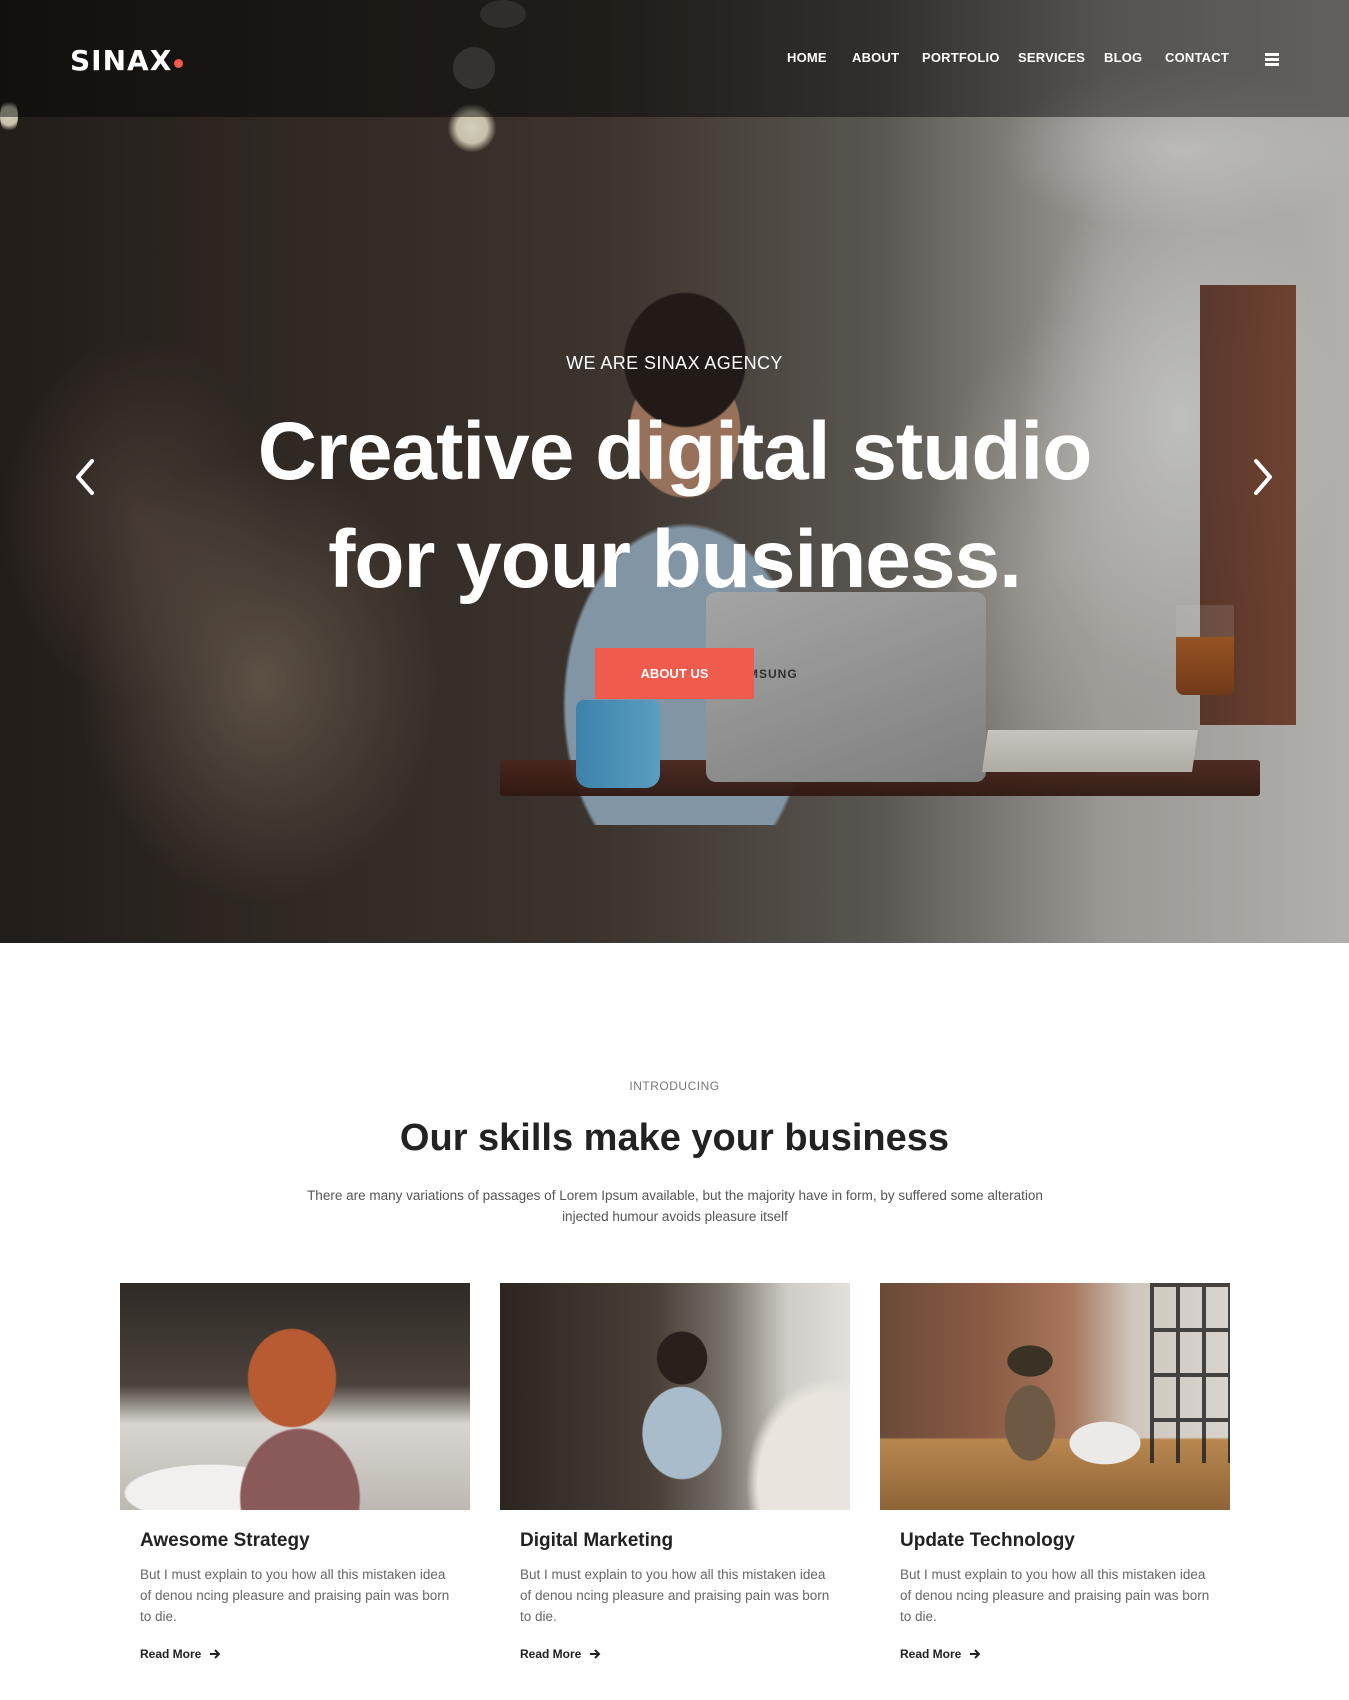  Describe the element at coordinates (1197, 57) in the screenshot. I see `nav-item-contact: CONTACT` at that location.